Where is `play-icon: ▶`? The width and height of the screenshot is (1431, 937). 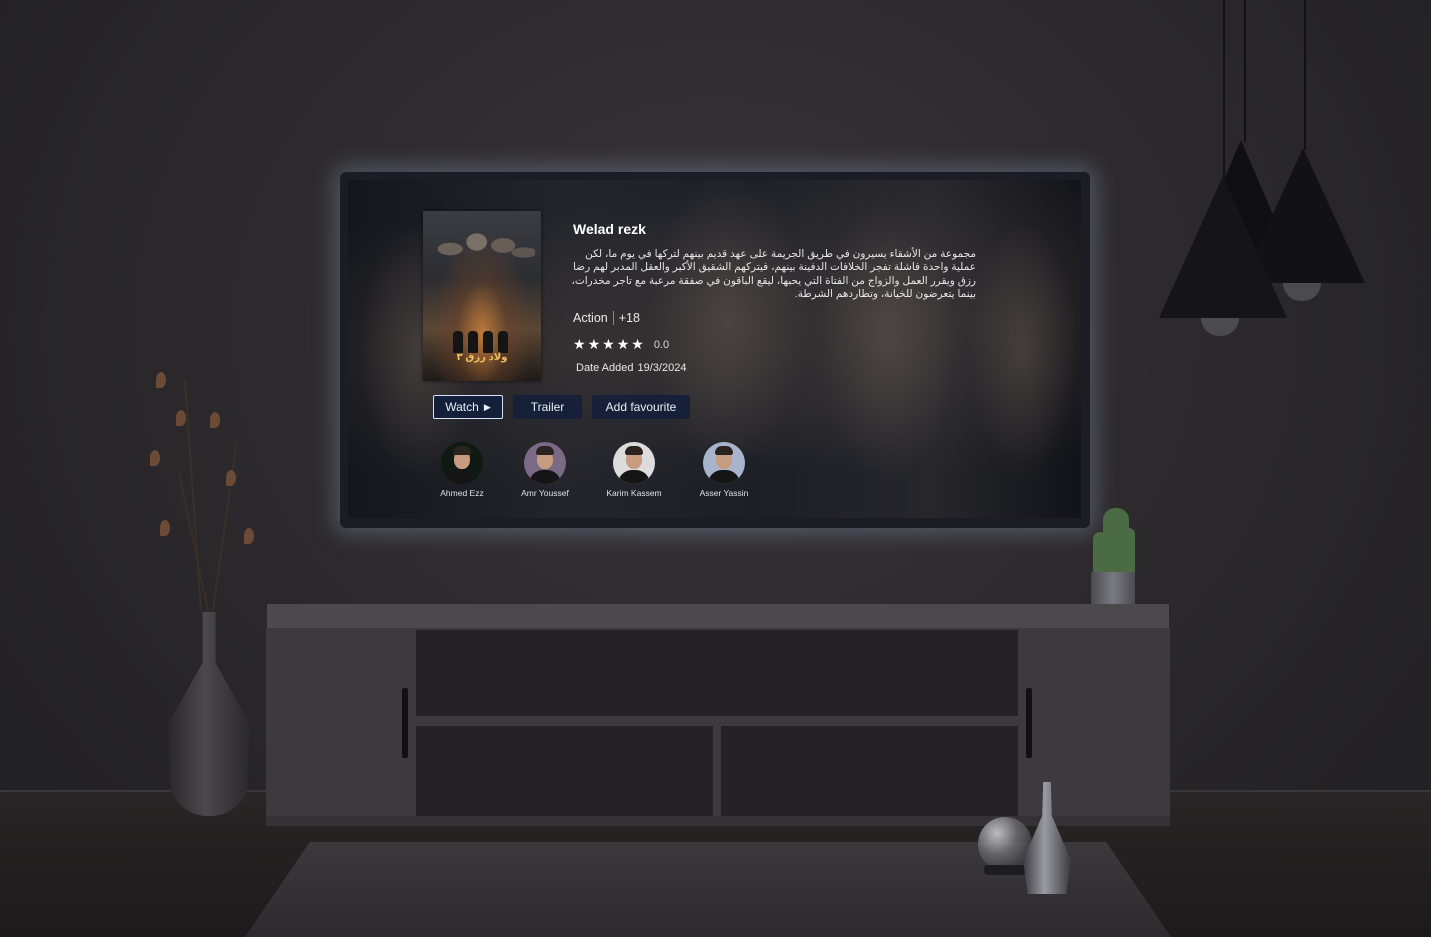 play-icon: ▶ is located at coordinates (487, 406).